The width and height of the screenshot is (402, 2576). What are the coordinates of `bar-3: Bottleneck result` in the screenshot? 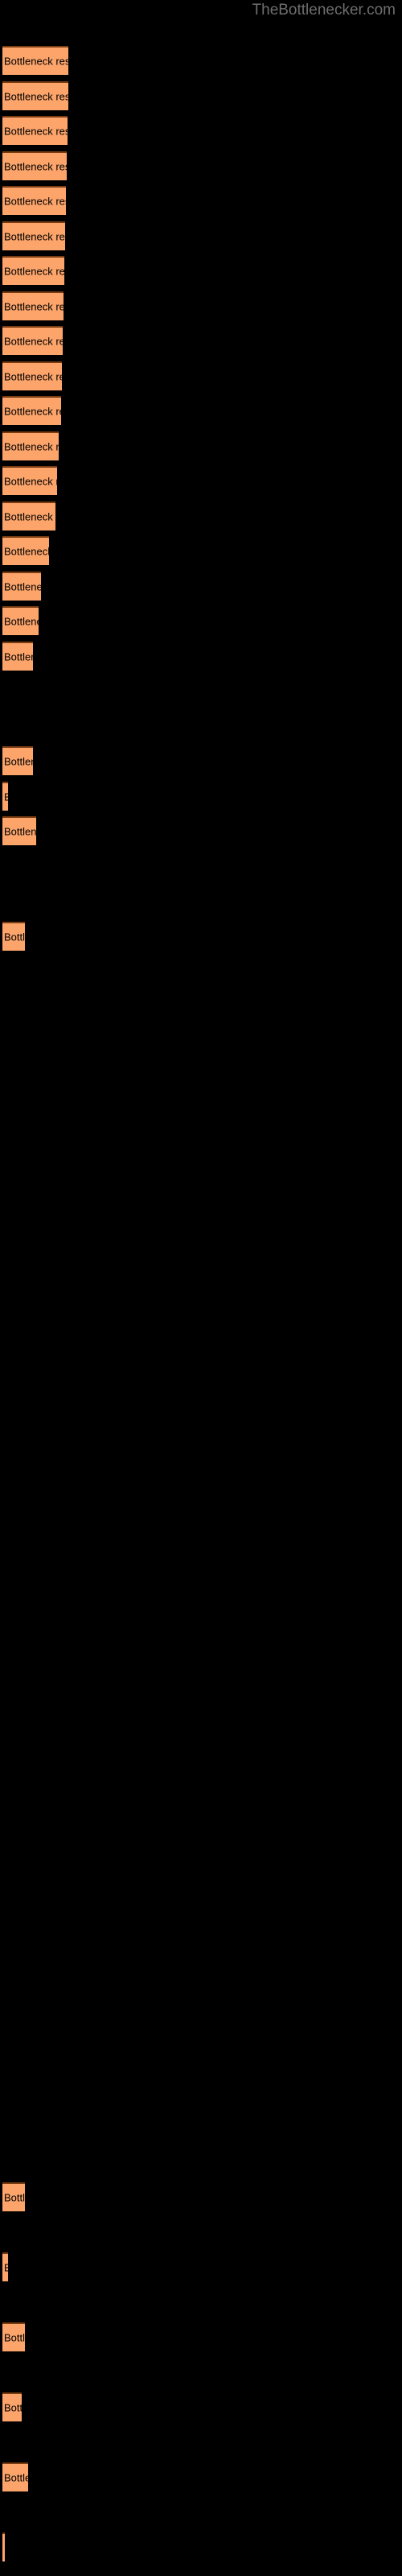 It's located at (35, 130).